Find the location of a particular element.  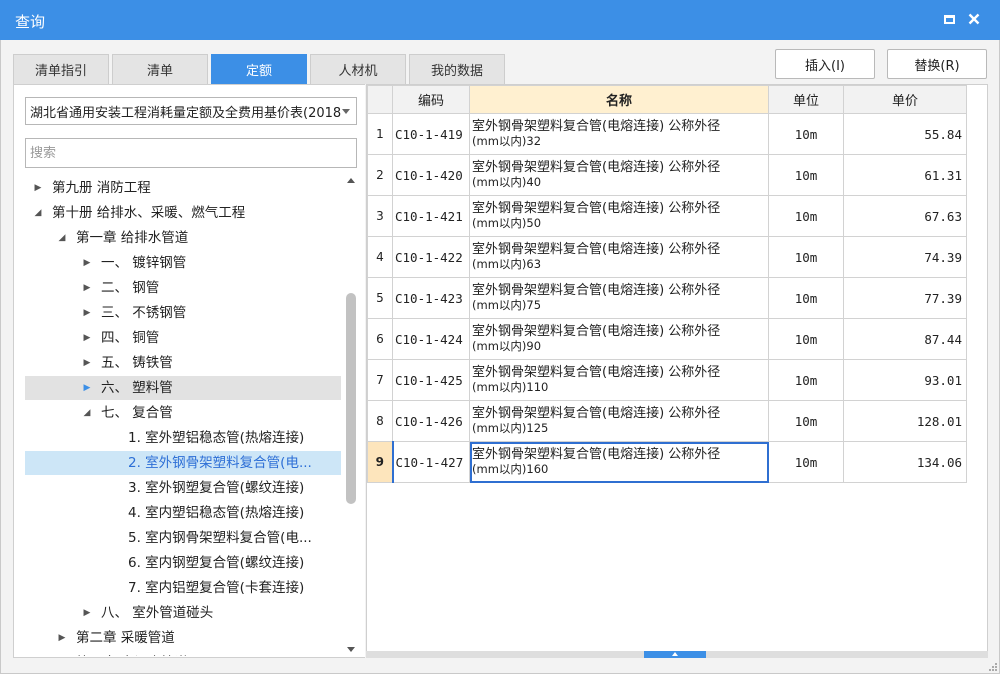

quota-name: 室外钢骨架塑料复合管(电熔连接) 公称外径 (mm以内)40 is located at coordinates (619, 175).